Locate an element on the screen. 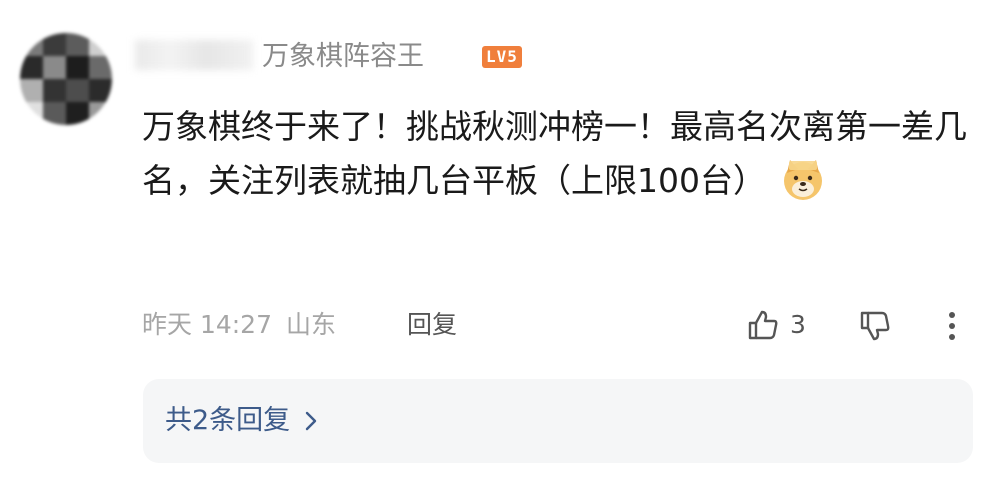 This screenshot has width=1002, height=488. dislike-button is located at coordinates (876, 327).